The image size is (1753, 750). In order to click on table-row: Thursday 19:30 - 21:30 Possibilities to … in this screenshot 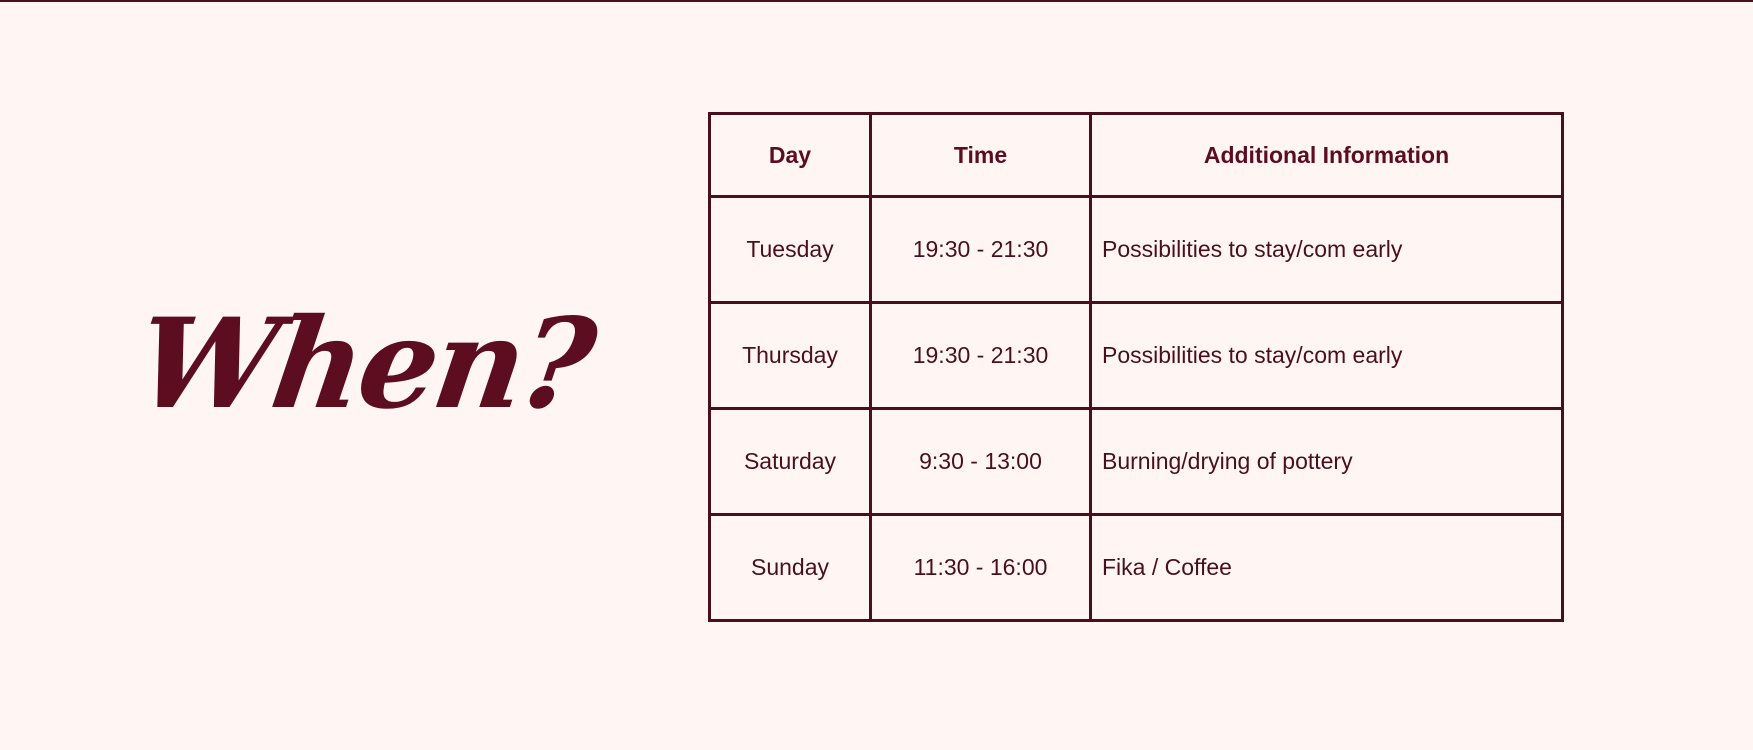, I will do `click(1136, 355)`.